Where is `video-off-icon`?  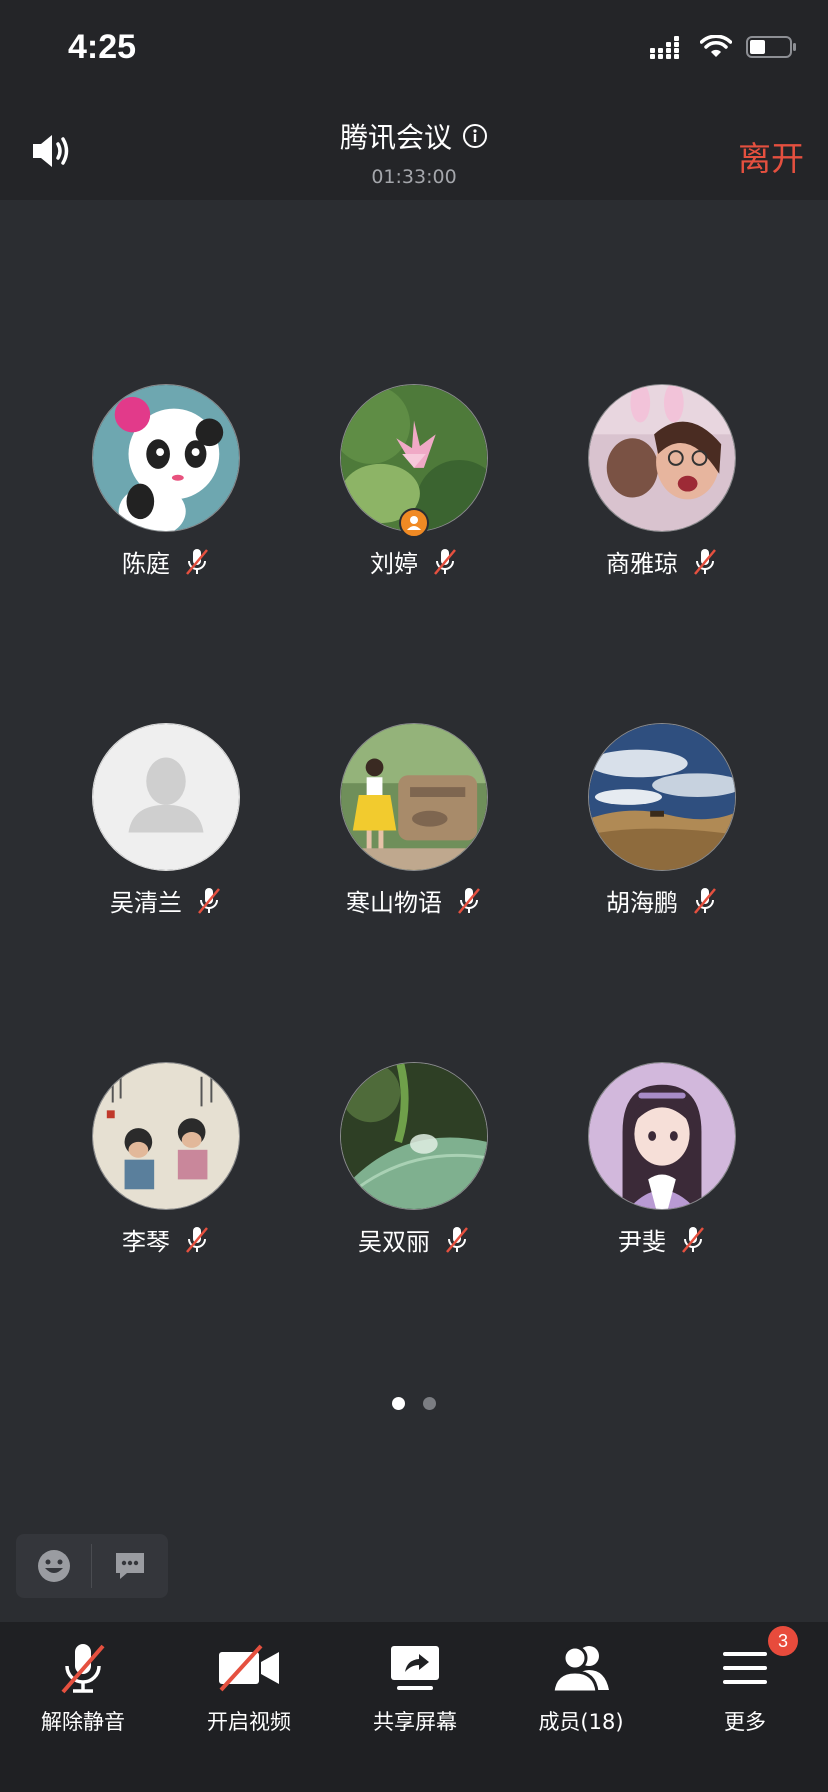
video-off-icon is located at coordinates (249, 1668).